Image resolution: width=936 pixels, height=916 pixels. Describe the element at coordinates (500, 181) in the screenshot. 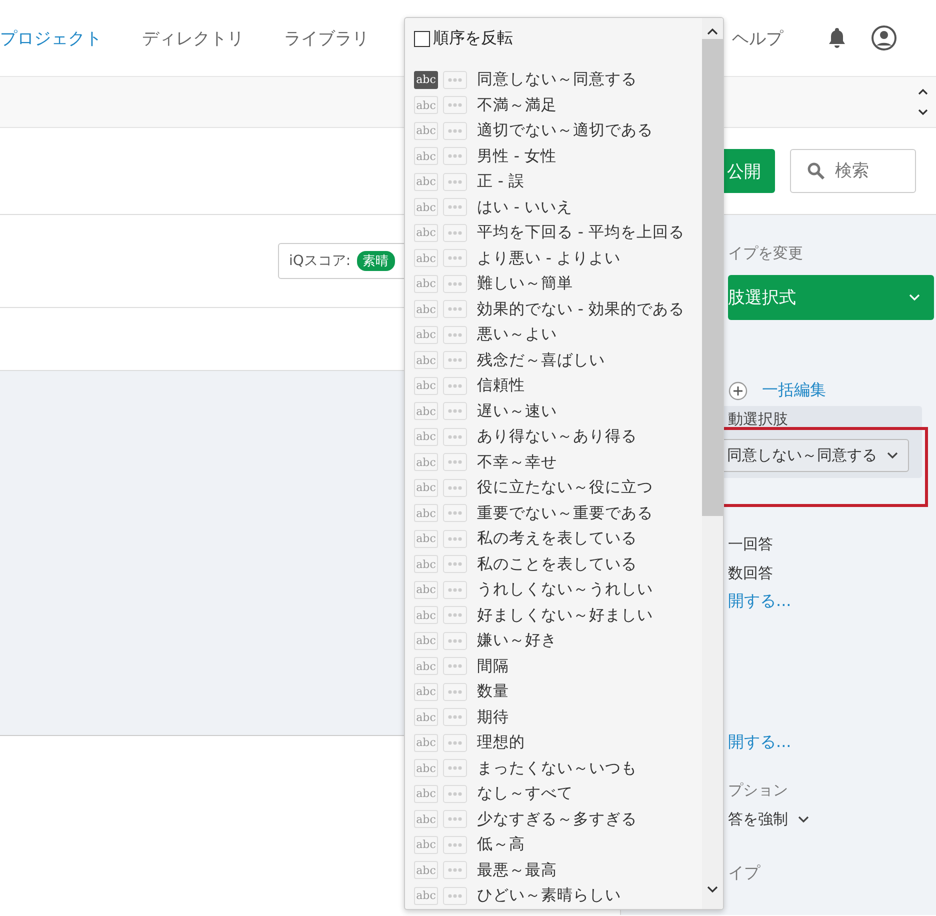

I see `scale-option: 正 - 誤` at that location.